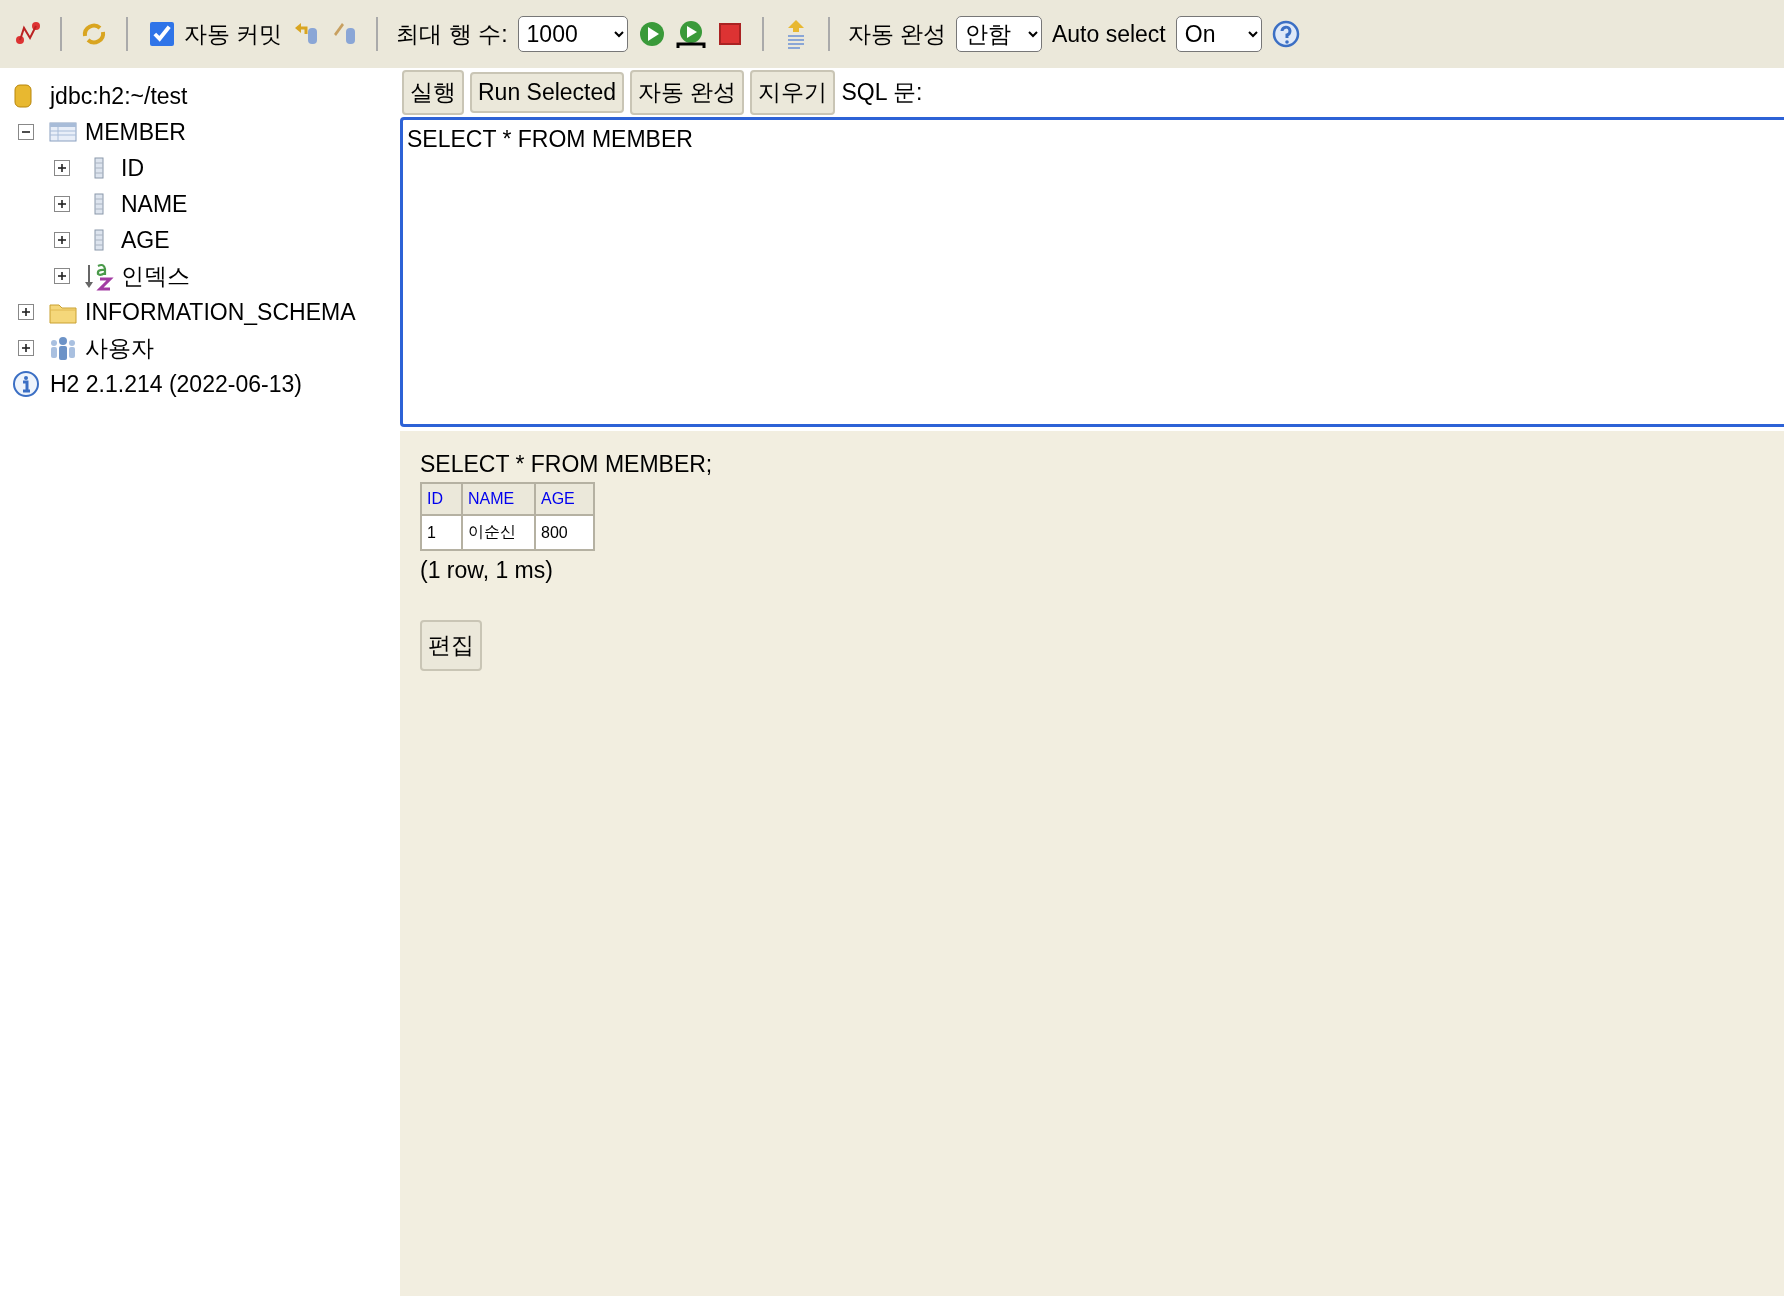 Image resolution: width=1784 pixels, height=1296 pixels. I want to click on users-icon, so click(63, 348).